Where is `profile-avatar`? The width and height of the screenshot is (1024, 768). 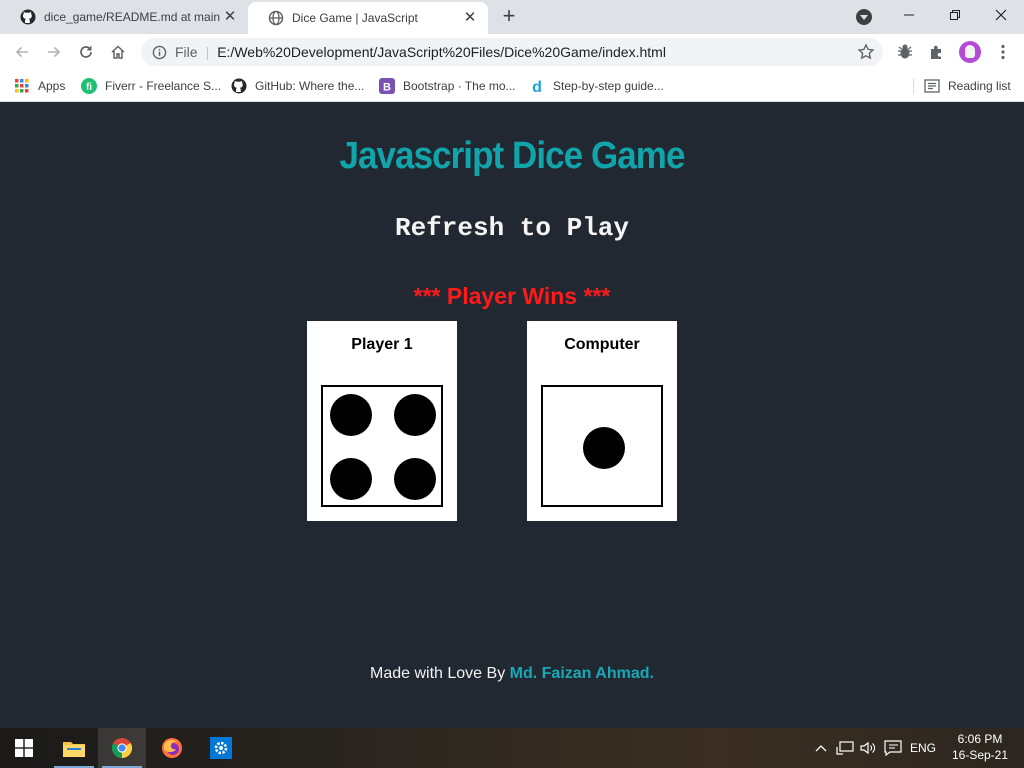
profile-avatar is located at coordinates (970, 52).